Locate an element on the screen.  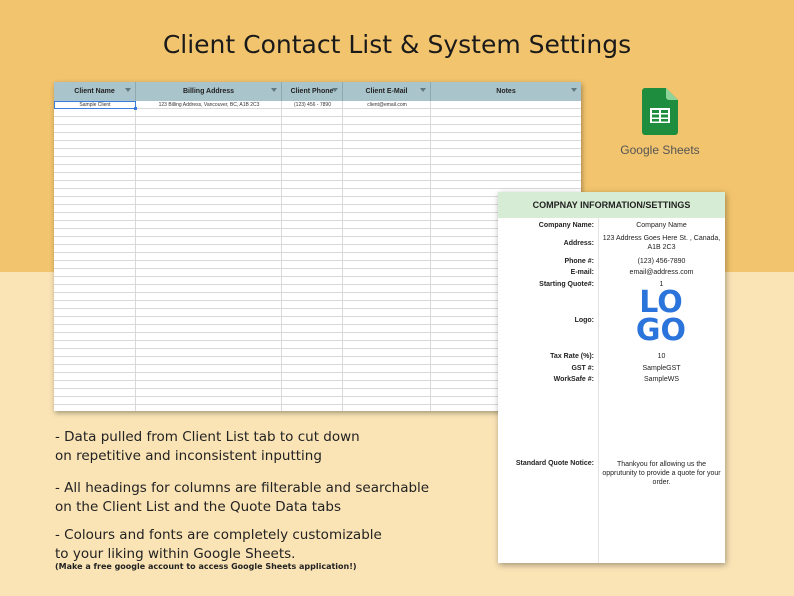
google-sheets-label: Google Sheets is located at coordinates (660, 150).